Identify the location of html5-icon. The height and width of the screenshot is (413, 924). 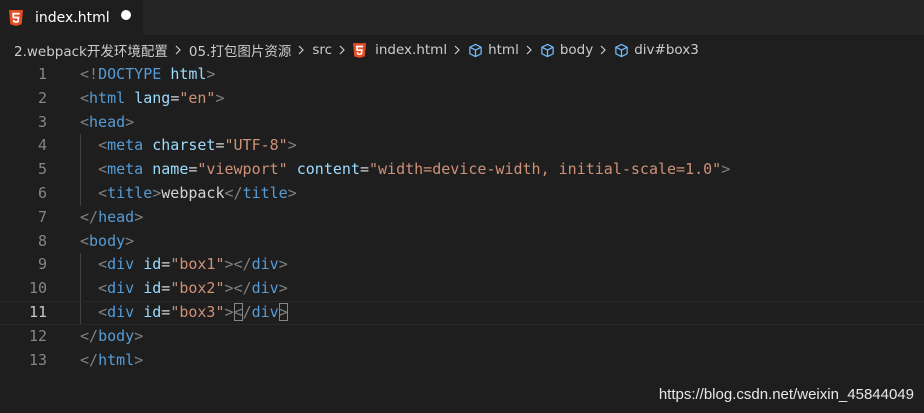
(360, 50).